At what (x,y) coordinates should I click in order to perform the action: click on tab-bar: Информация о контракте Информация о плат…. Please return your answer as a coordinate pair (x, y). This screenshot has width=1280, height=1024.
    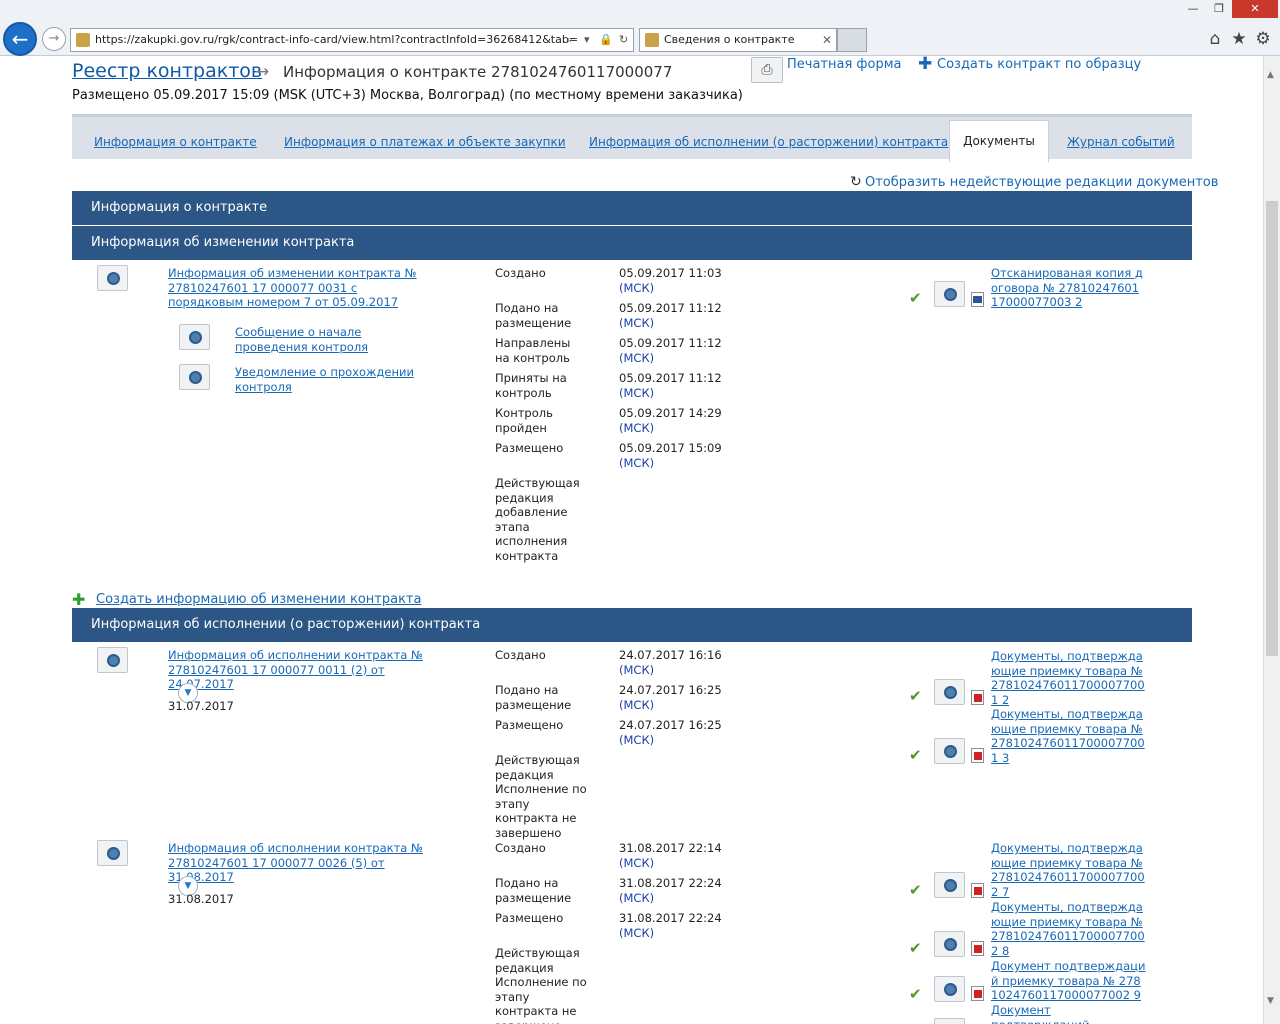
    Looking at the image, I should click on (632, 138).